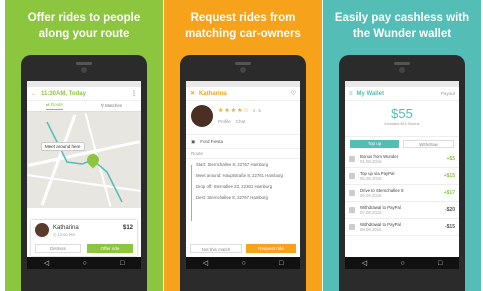 The image size is (483, 291). What do you see at coordinates (243, 118) in the screenshot?
I see `profile-section: ★★★★☆ 4.5 Profile Chat` at bounding box center [243, 118].